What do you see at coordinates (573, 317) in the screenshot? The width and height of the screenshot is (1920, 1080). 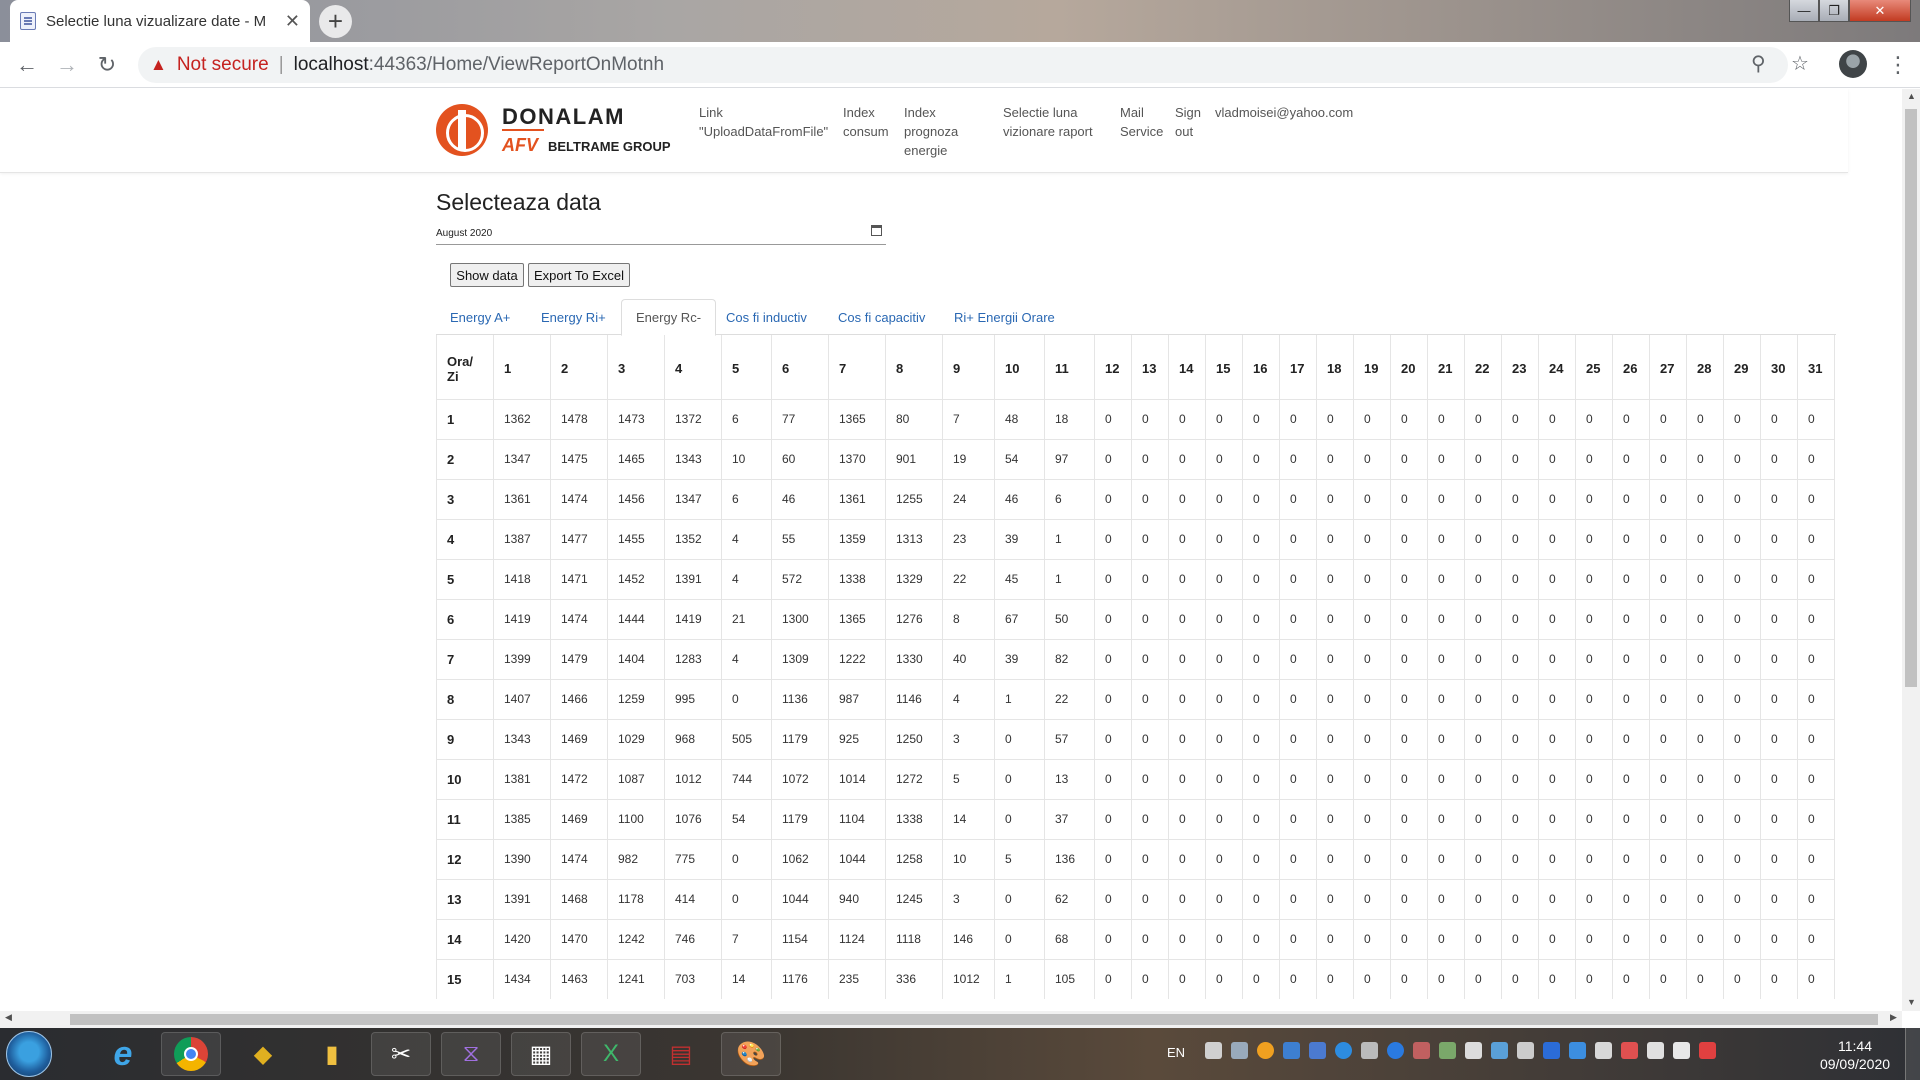 I see `tab-energy-ri-plus: Energy Ri+` at bounding box center [573, 317].